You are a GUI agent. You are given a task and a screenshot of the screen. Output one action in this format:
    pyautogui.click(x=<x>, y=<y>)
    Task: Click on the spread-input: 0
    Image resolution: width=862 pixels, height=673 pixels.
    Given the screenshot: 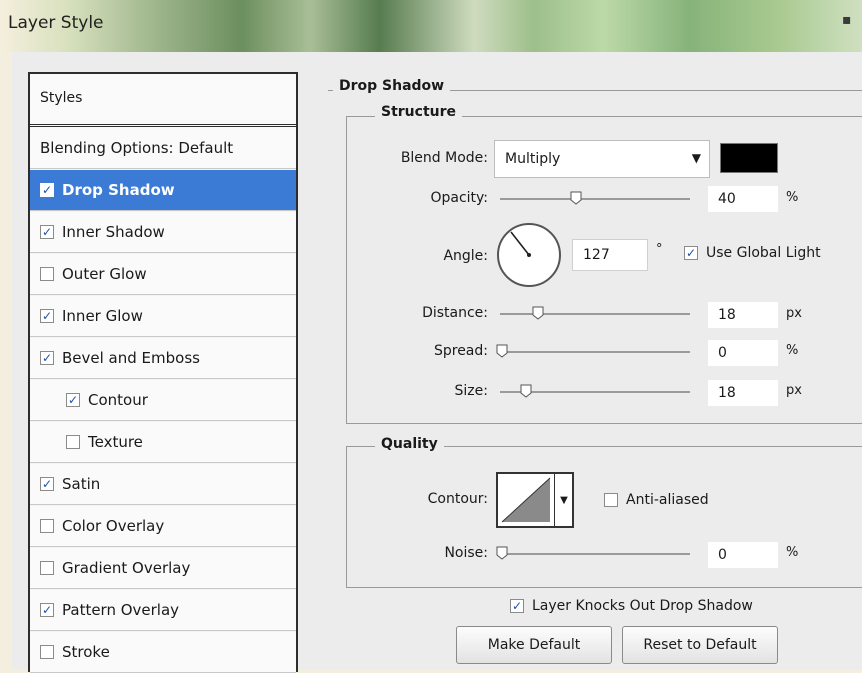 What is the action you would take?
    pyautogui.click(x=743, y=353)
    